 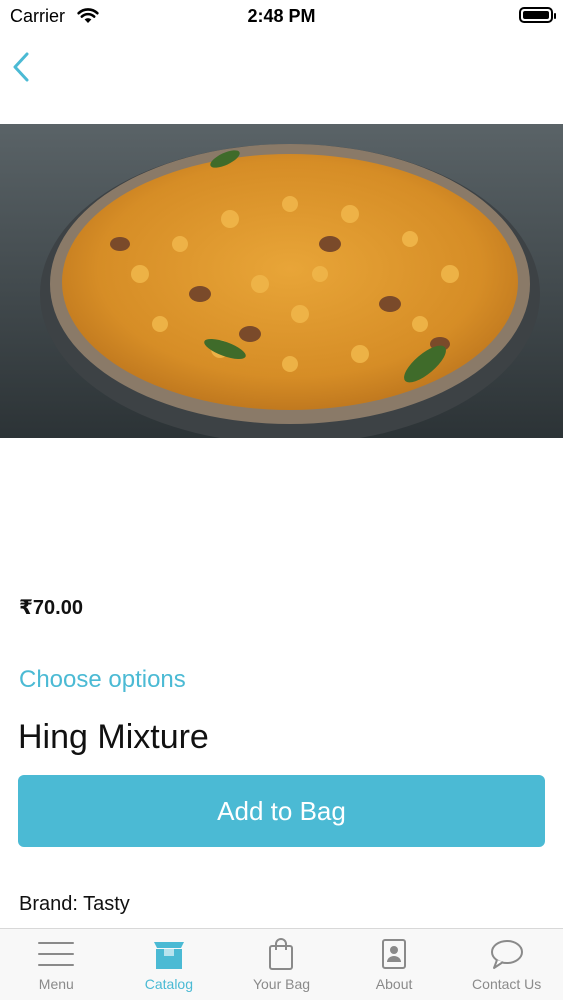 What do you see at coordinates (394, 954) in the screenshot?
I see `about-contact-card-icon` at bounding box center [394, 954].